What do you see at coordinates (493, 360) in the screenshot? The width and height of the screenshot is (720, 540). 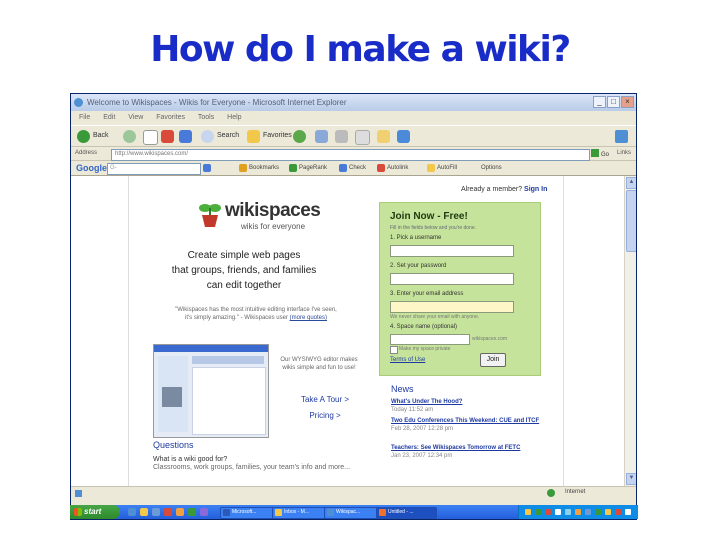 I see `join-button: Join` at bounding box center [493, 360].